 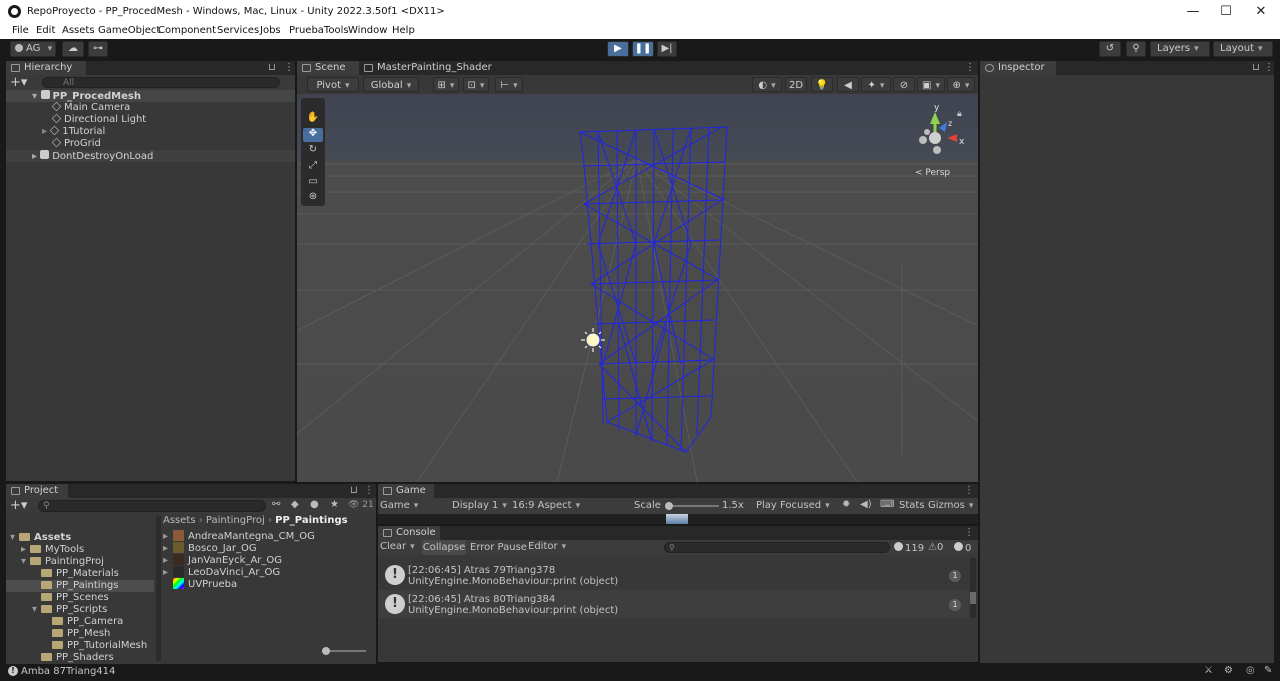 I want to click on camera-dropdown: ▣, so click(x=931, y=84).